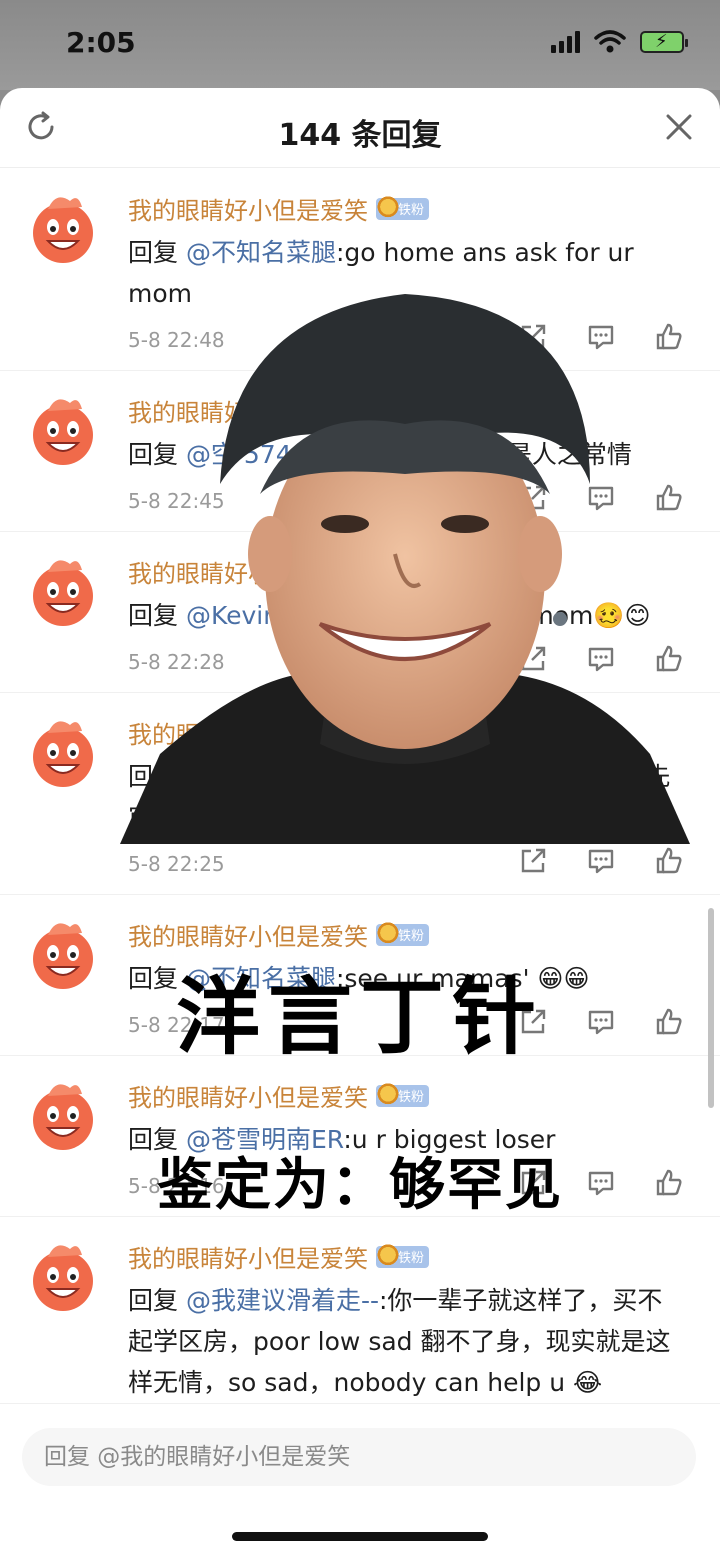 The height and width of the screenshot is (1559, 720). I want to click on status-icons: ⚡, so click(619, 42).